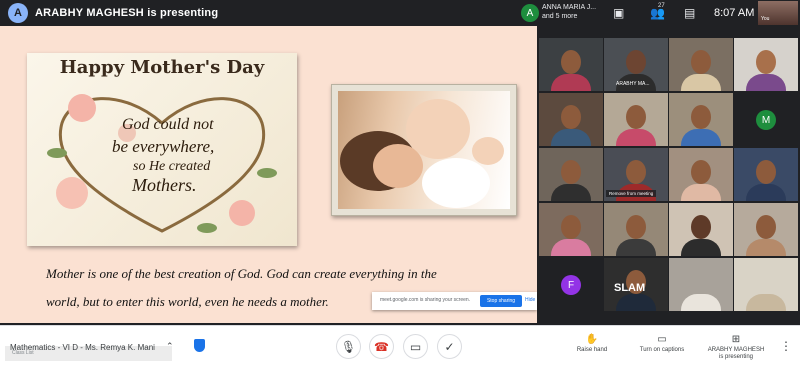 The height and width of the screenshot is (370, 800). I want to click on participant-avatar: A, so click(530, 13).